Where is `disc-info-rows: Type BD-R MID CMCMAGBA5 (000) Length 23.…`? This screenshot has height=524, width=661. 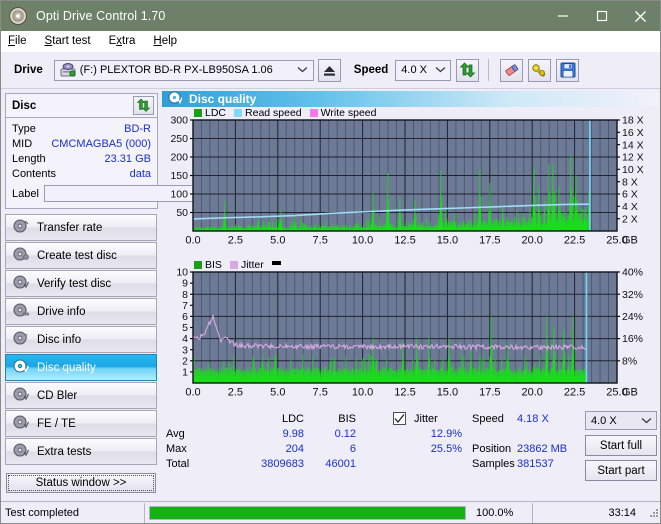
disc-info-rows: Type BD-R MID CMCMAGBA5 (000) Length 23.… is located at coordinates (129, 163).